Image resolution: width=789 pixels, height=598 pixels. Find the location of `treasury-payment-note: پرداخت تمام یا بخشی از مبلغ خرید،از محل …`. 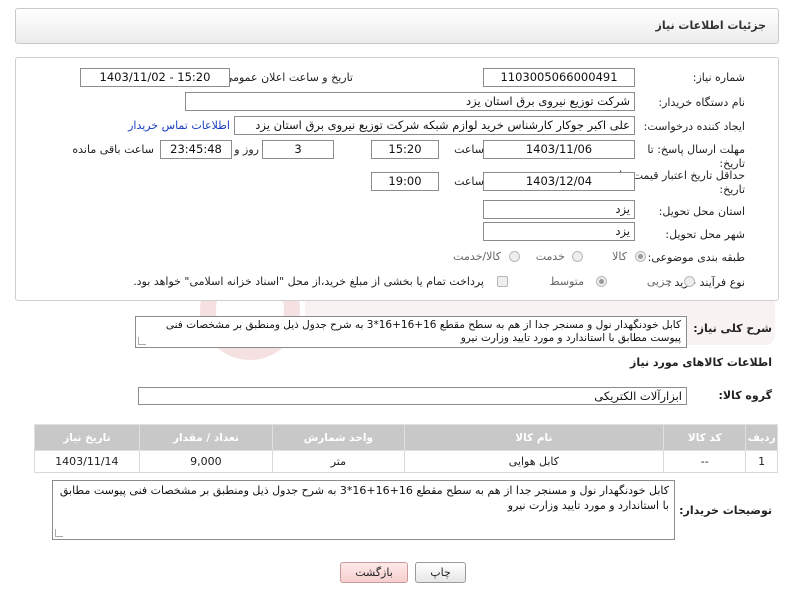

treasury-payment-note: پرداخت تمام یا بخشی از مبلغ خرید،از محل … is located at coordinates (308, 281).